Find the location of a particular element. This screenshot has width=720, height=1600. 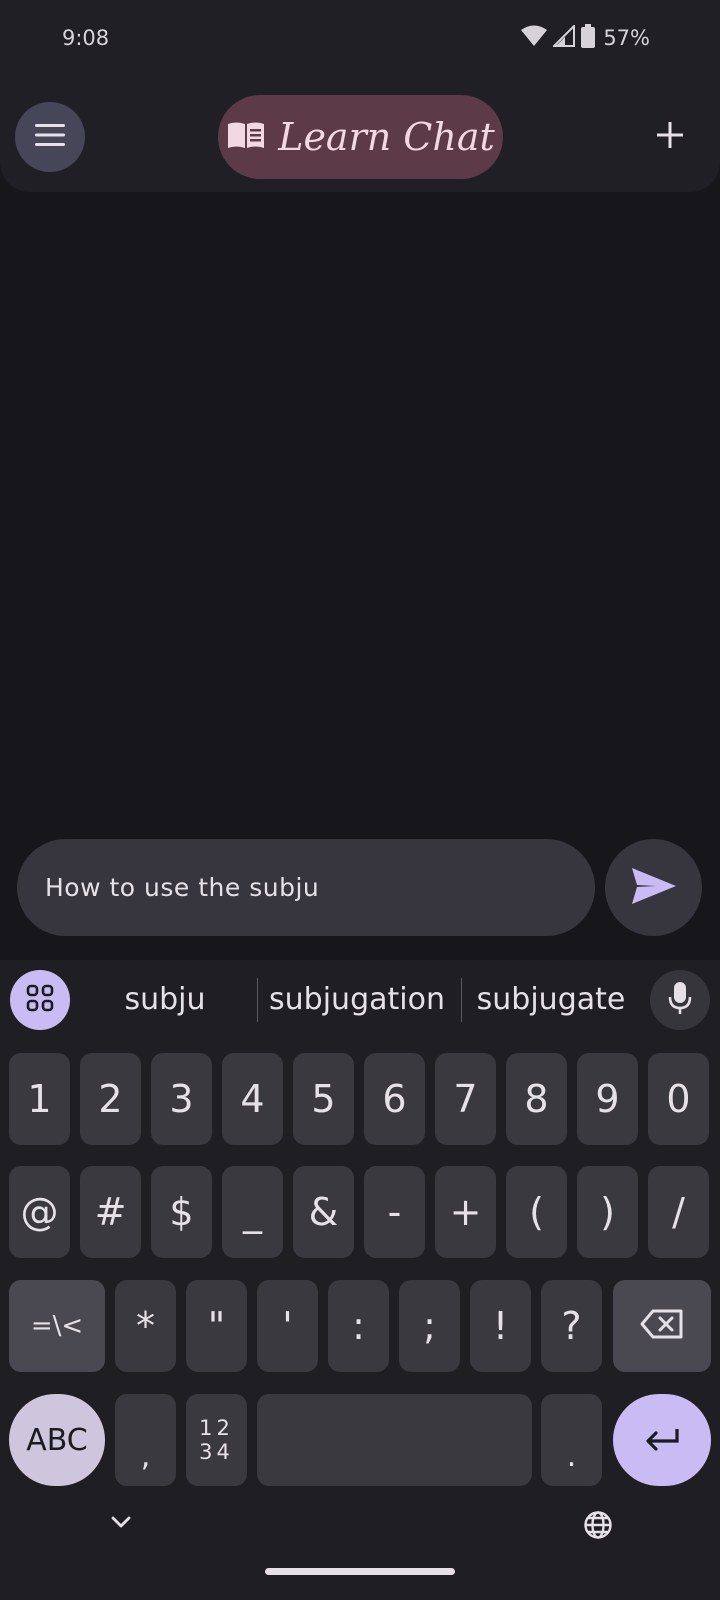

numpad-label-bottom: 34 is located at coordinates (216, 1452).